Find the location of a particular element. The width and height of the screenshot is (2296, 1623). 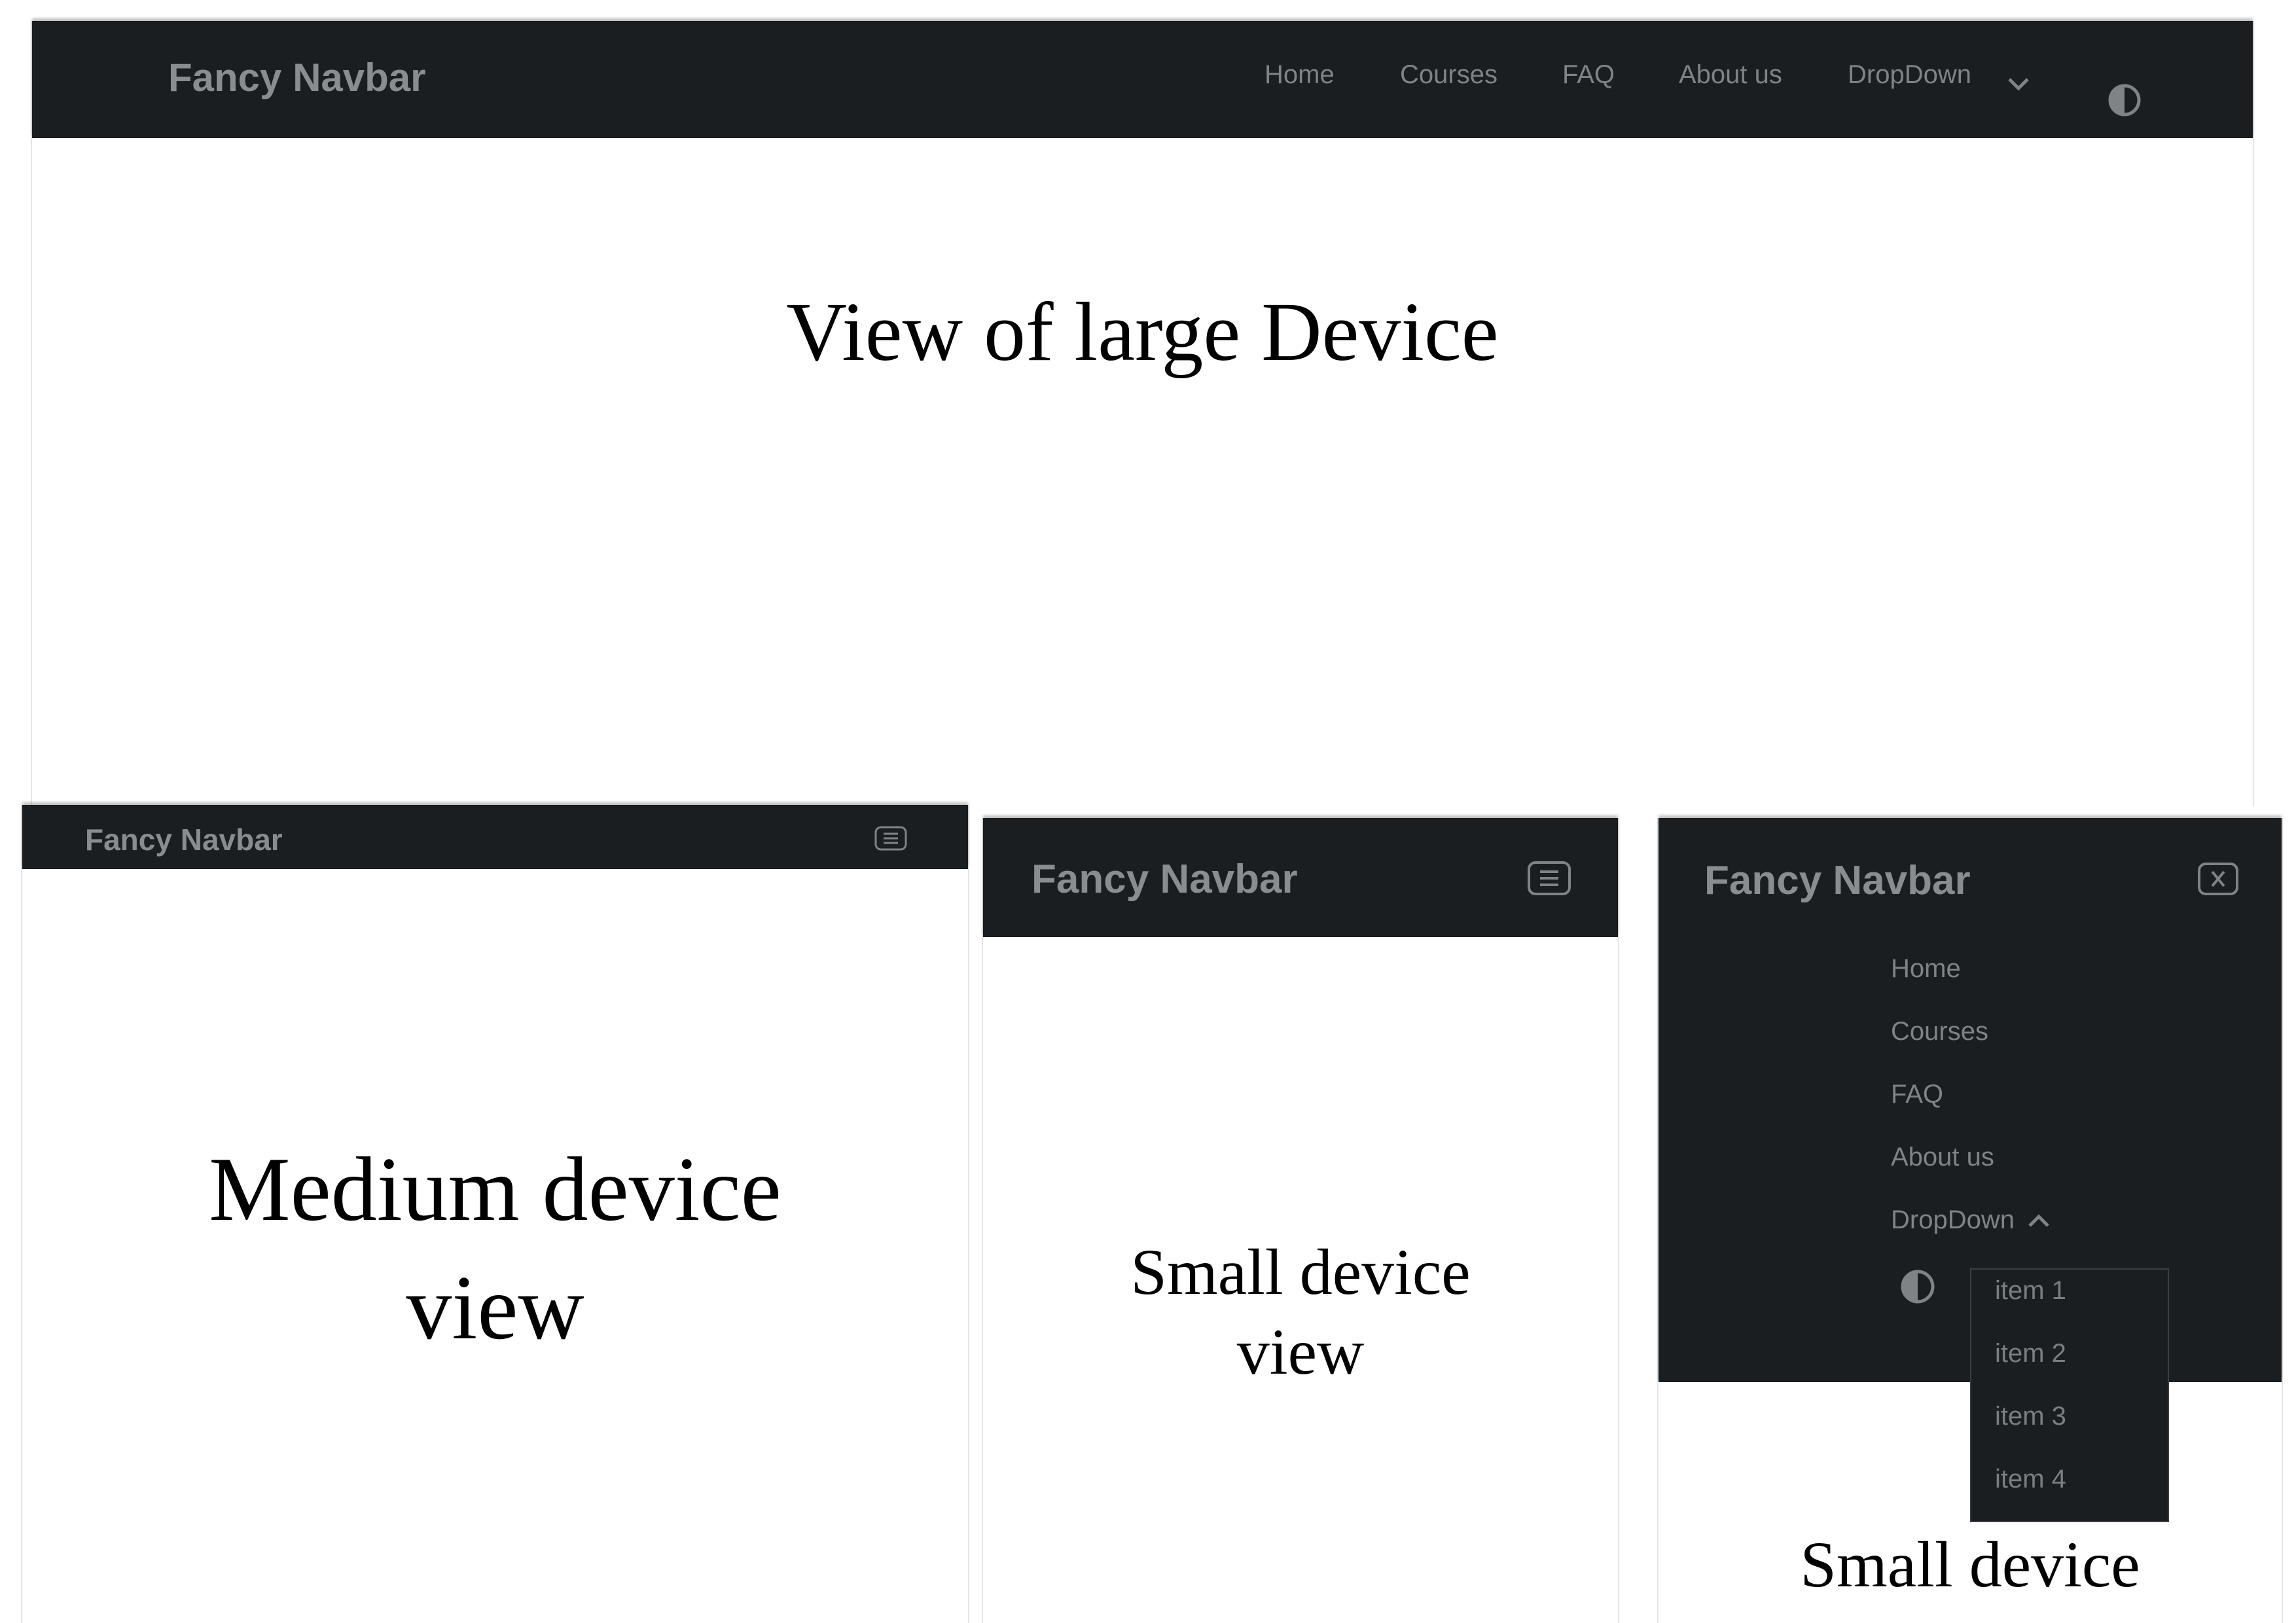

dropdown-item: item 3 is located at coordinates (2030, 1417).